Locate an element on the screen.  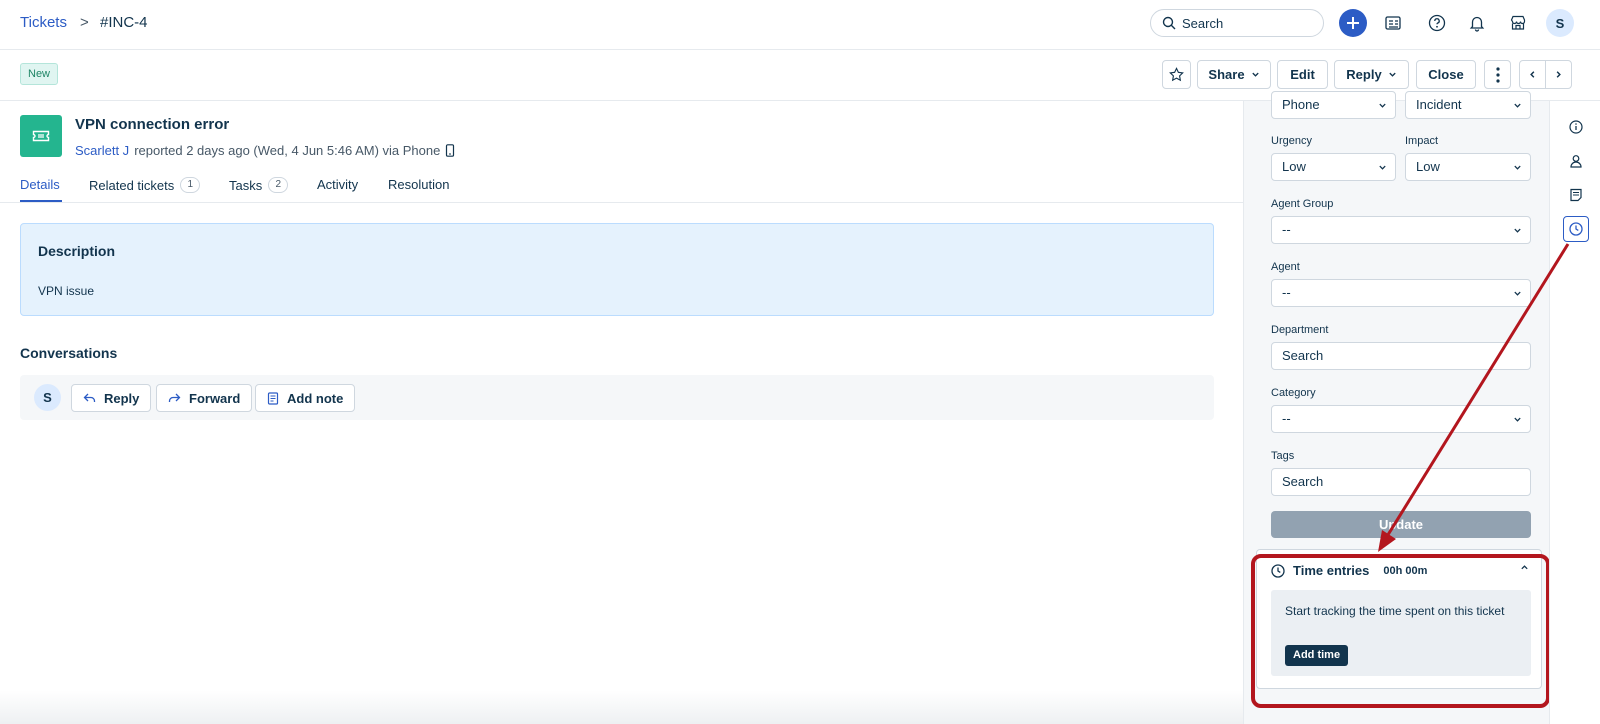
select-value: Incident is located at coordinates (1439, 104).